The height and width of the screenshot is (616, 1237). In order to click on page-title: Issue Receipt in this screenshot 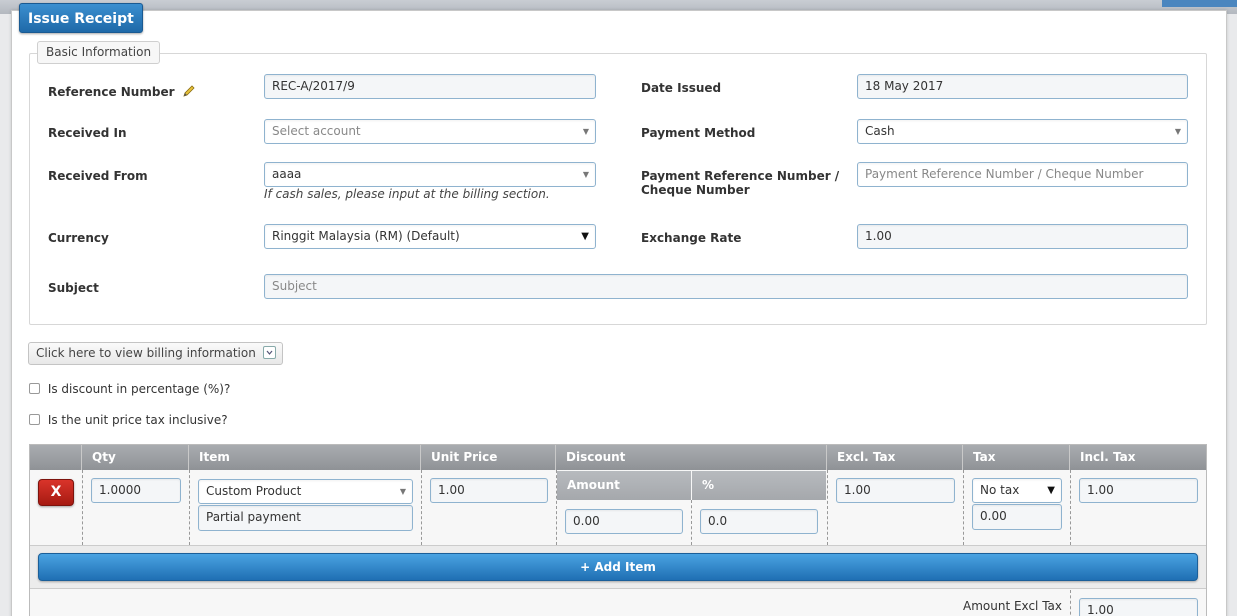, I will do `click(81, 18)`.